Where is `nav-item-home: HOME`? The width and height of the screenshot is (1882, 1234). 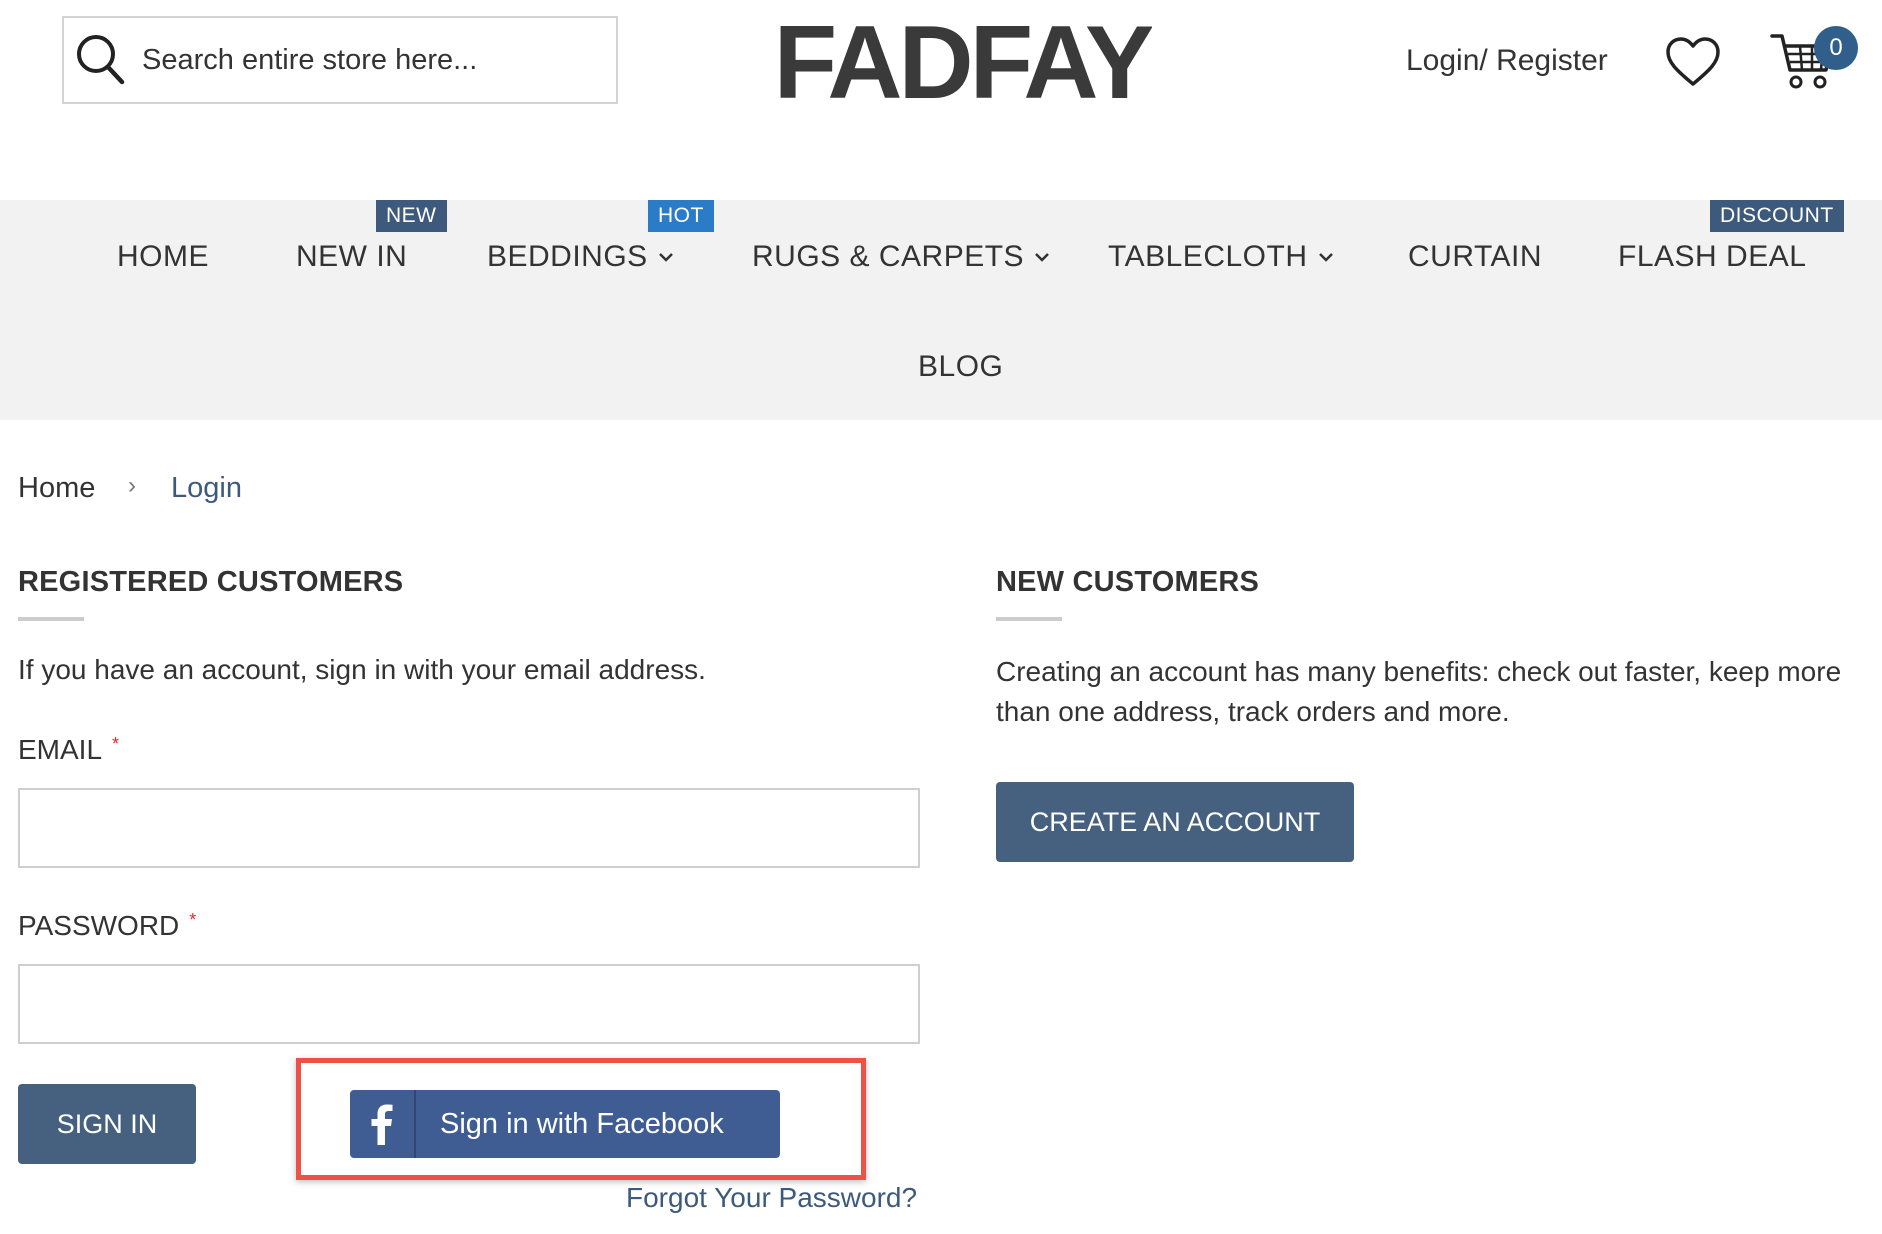
nav-item-home: HOME is located at coordinates (163, 257).